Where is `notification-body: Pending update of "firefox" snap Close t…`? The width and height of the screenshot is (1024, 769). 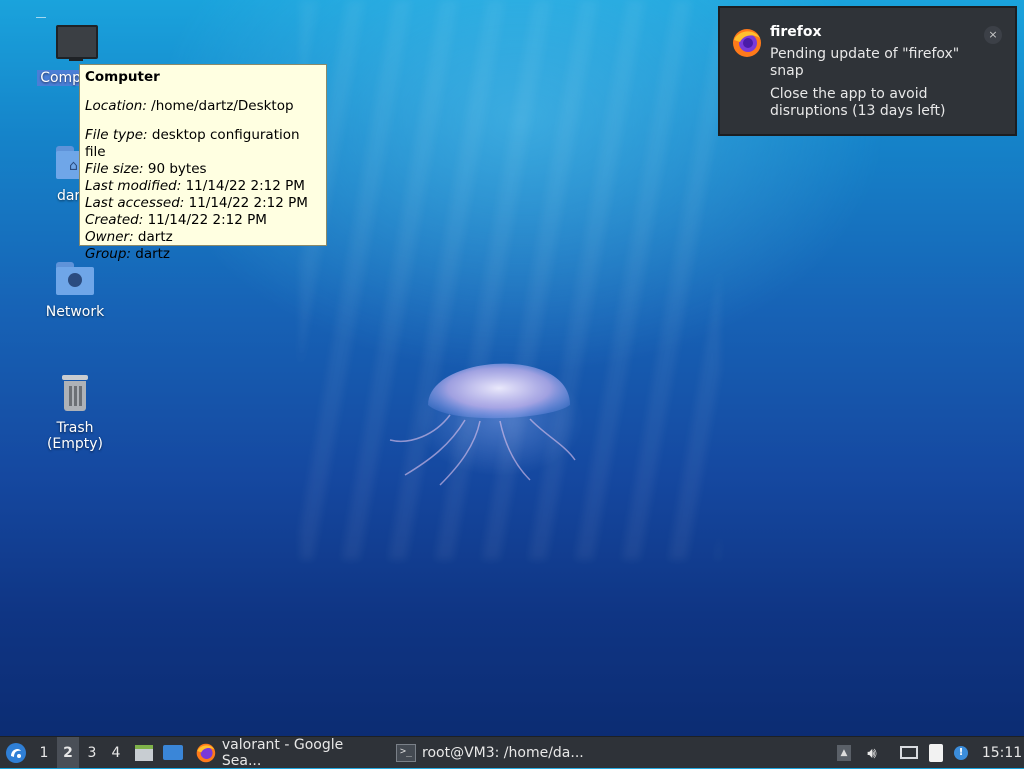
notification-body: Pending update of "firefox" snap Close t… is located at coordinates (875, 86).